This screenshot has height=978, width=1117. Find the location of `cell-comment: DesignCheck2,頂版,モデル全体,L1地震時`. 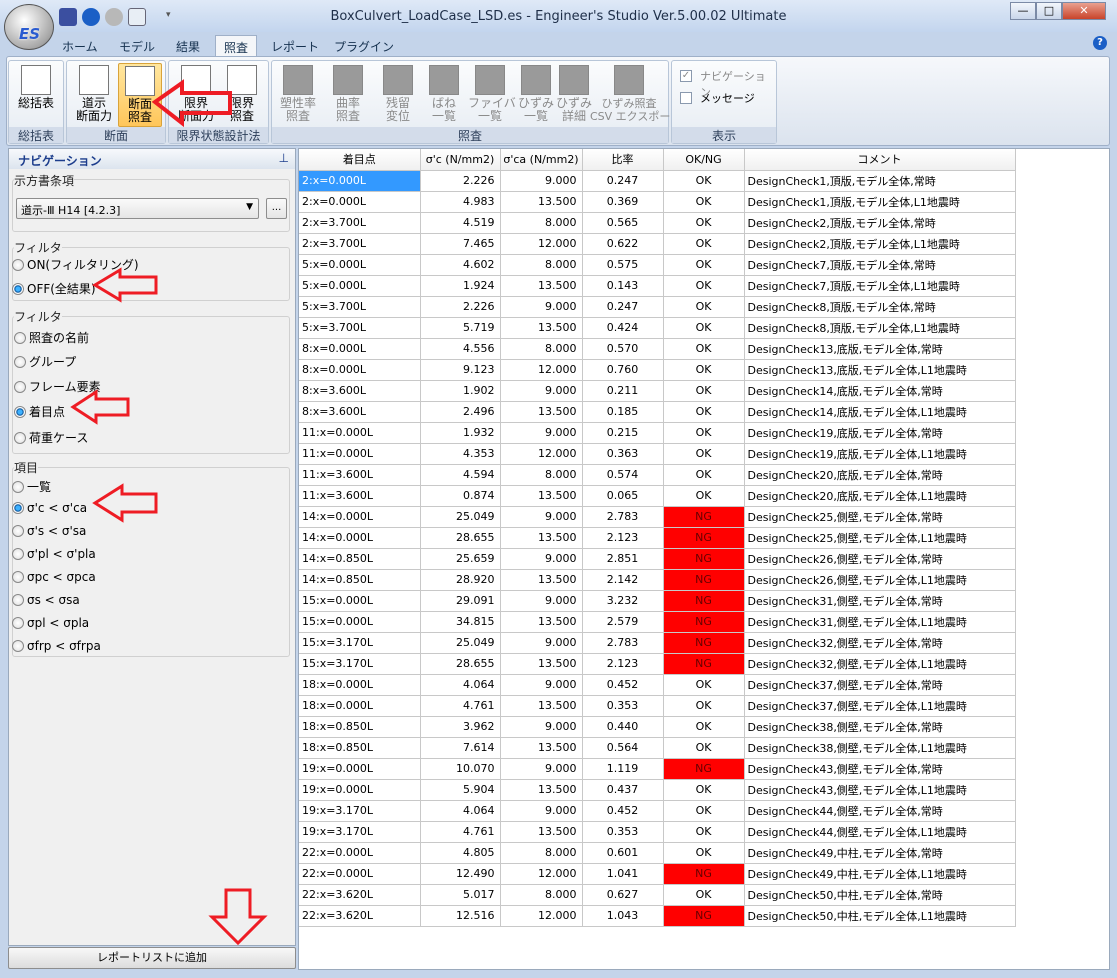

cell-comment: DesignCheck2,頂版,モデル全体,L1地震時 is located at coordinates (880, 244).